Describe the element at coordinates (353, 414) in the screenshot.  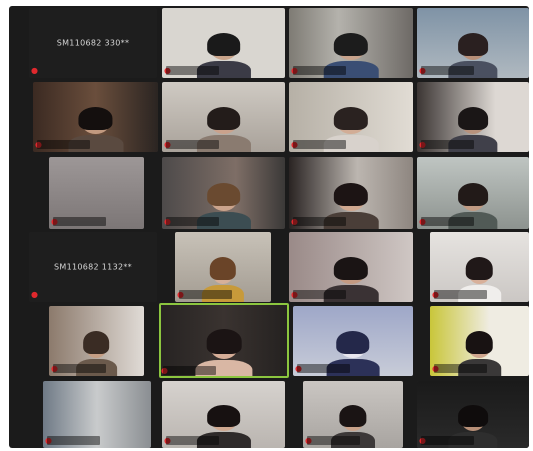
I see `participant-tile-23: ●` at that location.